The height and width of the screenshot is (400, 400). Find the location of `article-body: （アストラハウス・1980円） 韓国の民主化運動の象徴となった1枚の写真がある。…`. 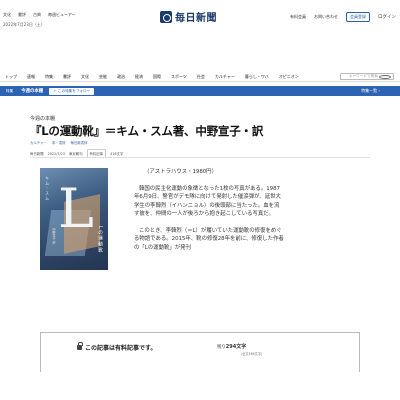

article-body: （アストラハウス・1980円） 韓国の民主化運動の象徴となった1枚の写真がある。… is located at coordinates (209, 214).